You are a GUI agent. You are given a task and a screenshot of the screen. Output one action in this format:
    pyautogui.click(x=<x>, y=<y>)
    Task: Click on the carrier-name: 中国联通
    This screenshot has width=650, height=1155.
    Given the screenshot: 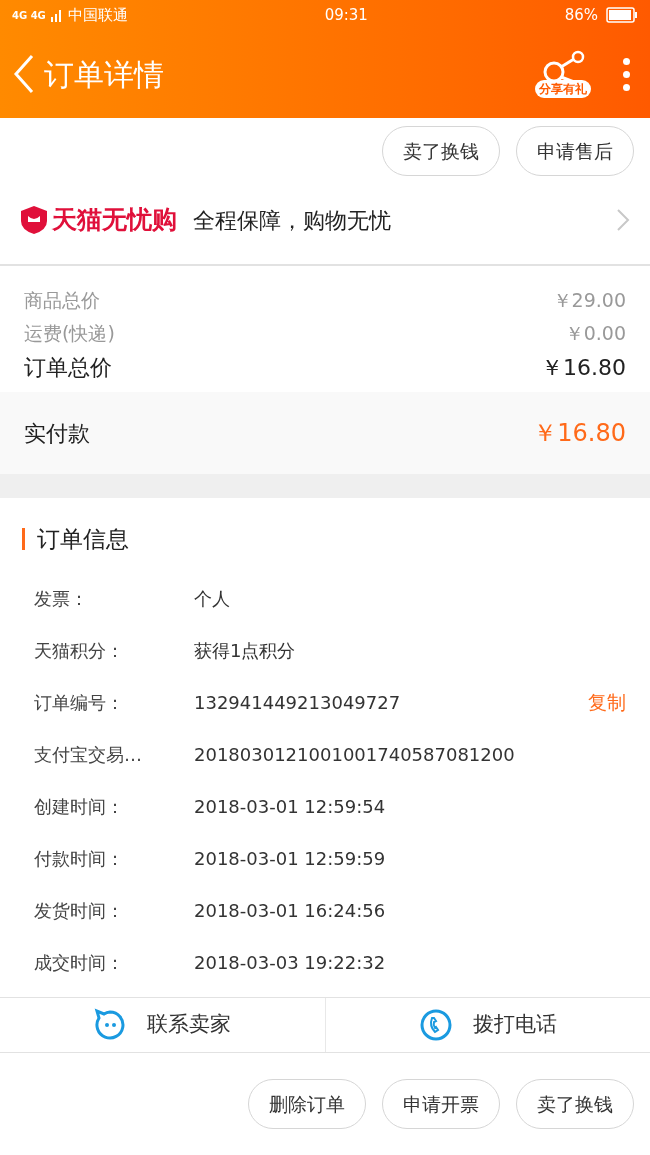 What is the action you would take?
    pyautogui.click(x=97, y=15)
    